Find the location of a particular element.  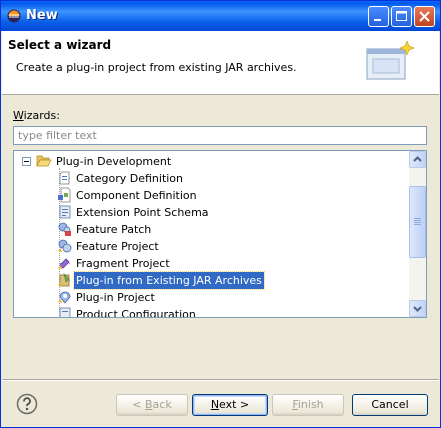

eclipse-icon is located at coordinates (14, 16).